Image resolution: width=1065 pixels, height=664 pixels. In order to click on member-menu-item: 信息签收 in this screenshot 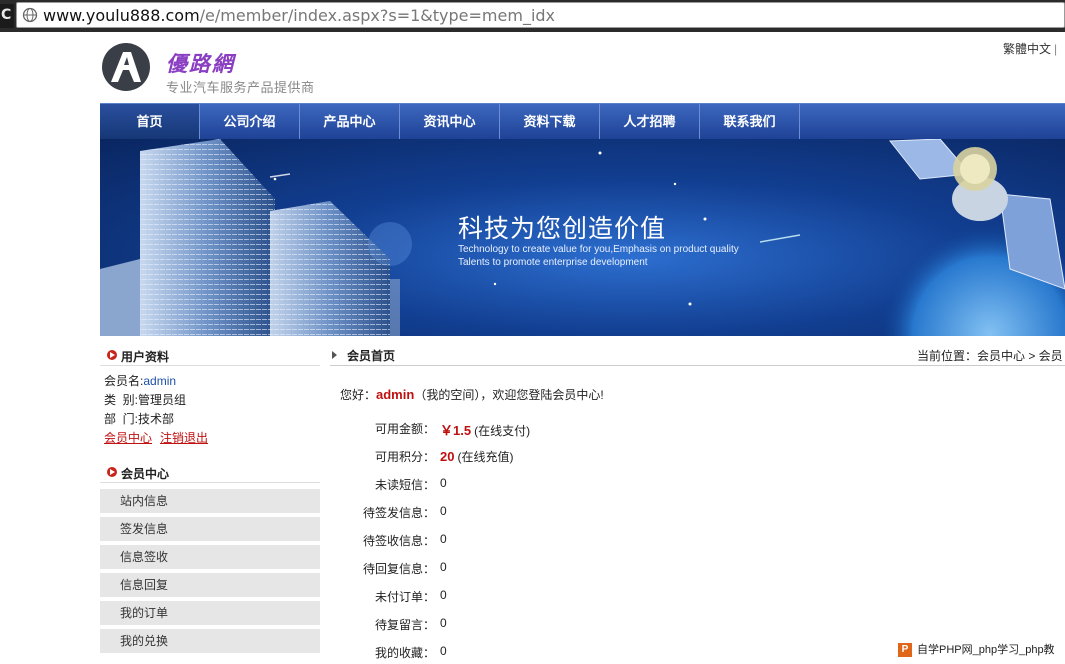, I will do `click(210, 557)`.